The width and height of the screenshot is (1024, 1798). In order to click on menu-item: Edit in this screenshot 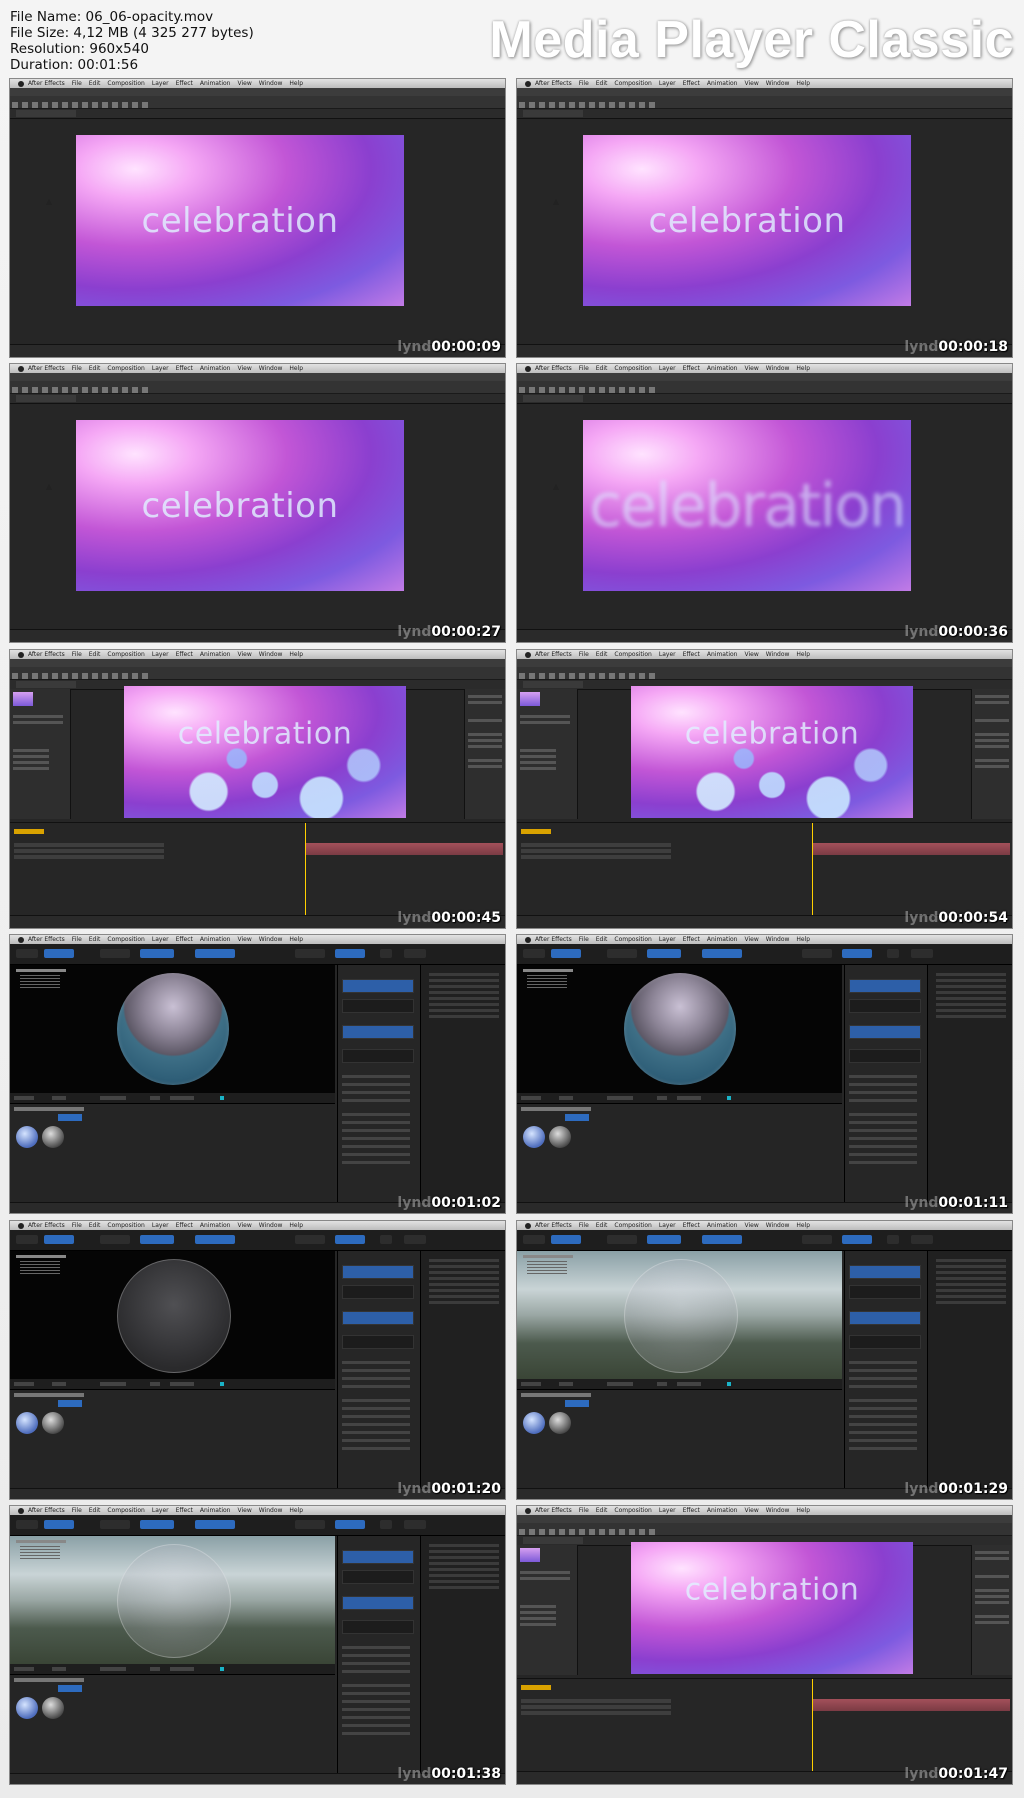, I will do `click(602, 654)`.